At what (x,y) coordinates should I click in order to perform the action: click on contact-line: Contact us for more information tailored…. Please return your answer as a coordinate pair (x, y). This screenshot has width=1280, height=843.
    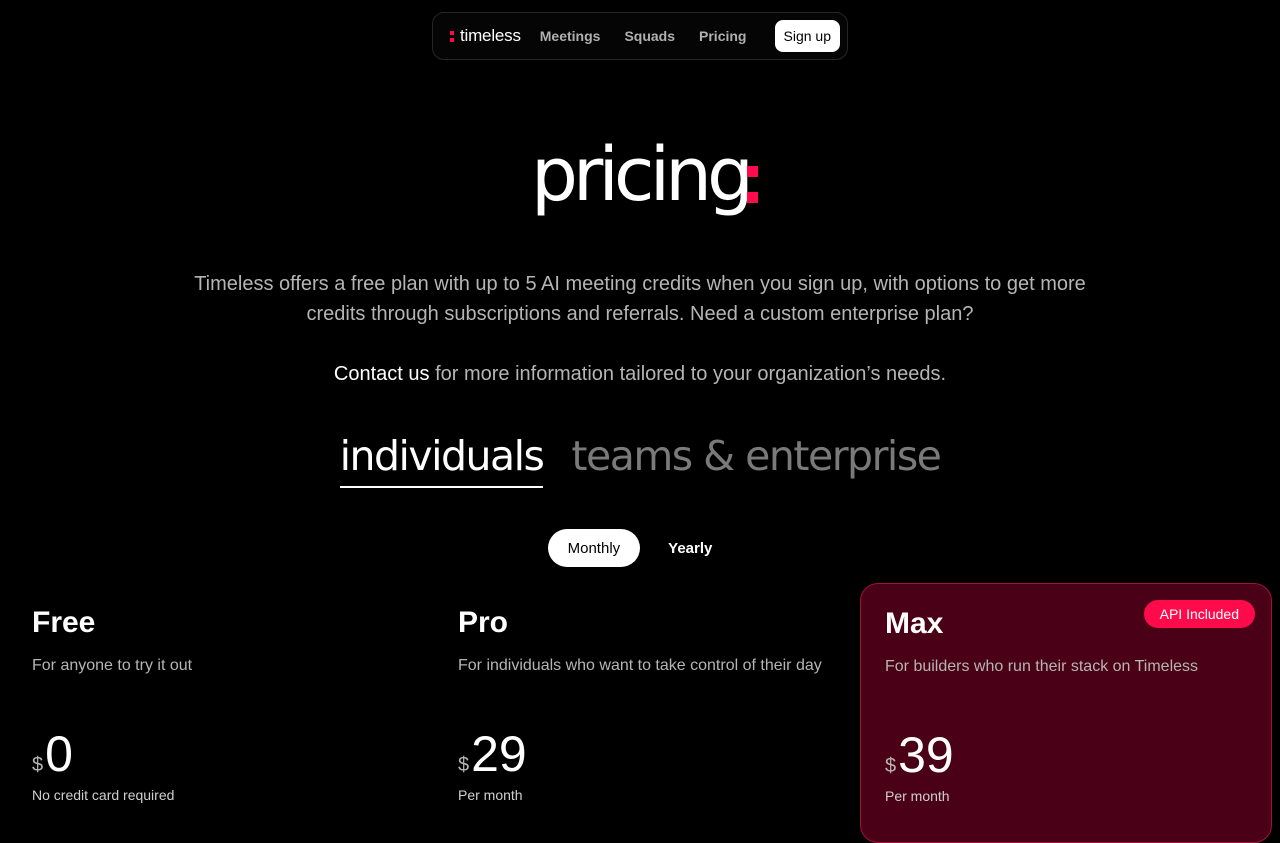
    Looking at the image, I should click on (640, 374).